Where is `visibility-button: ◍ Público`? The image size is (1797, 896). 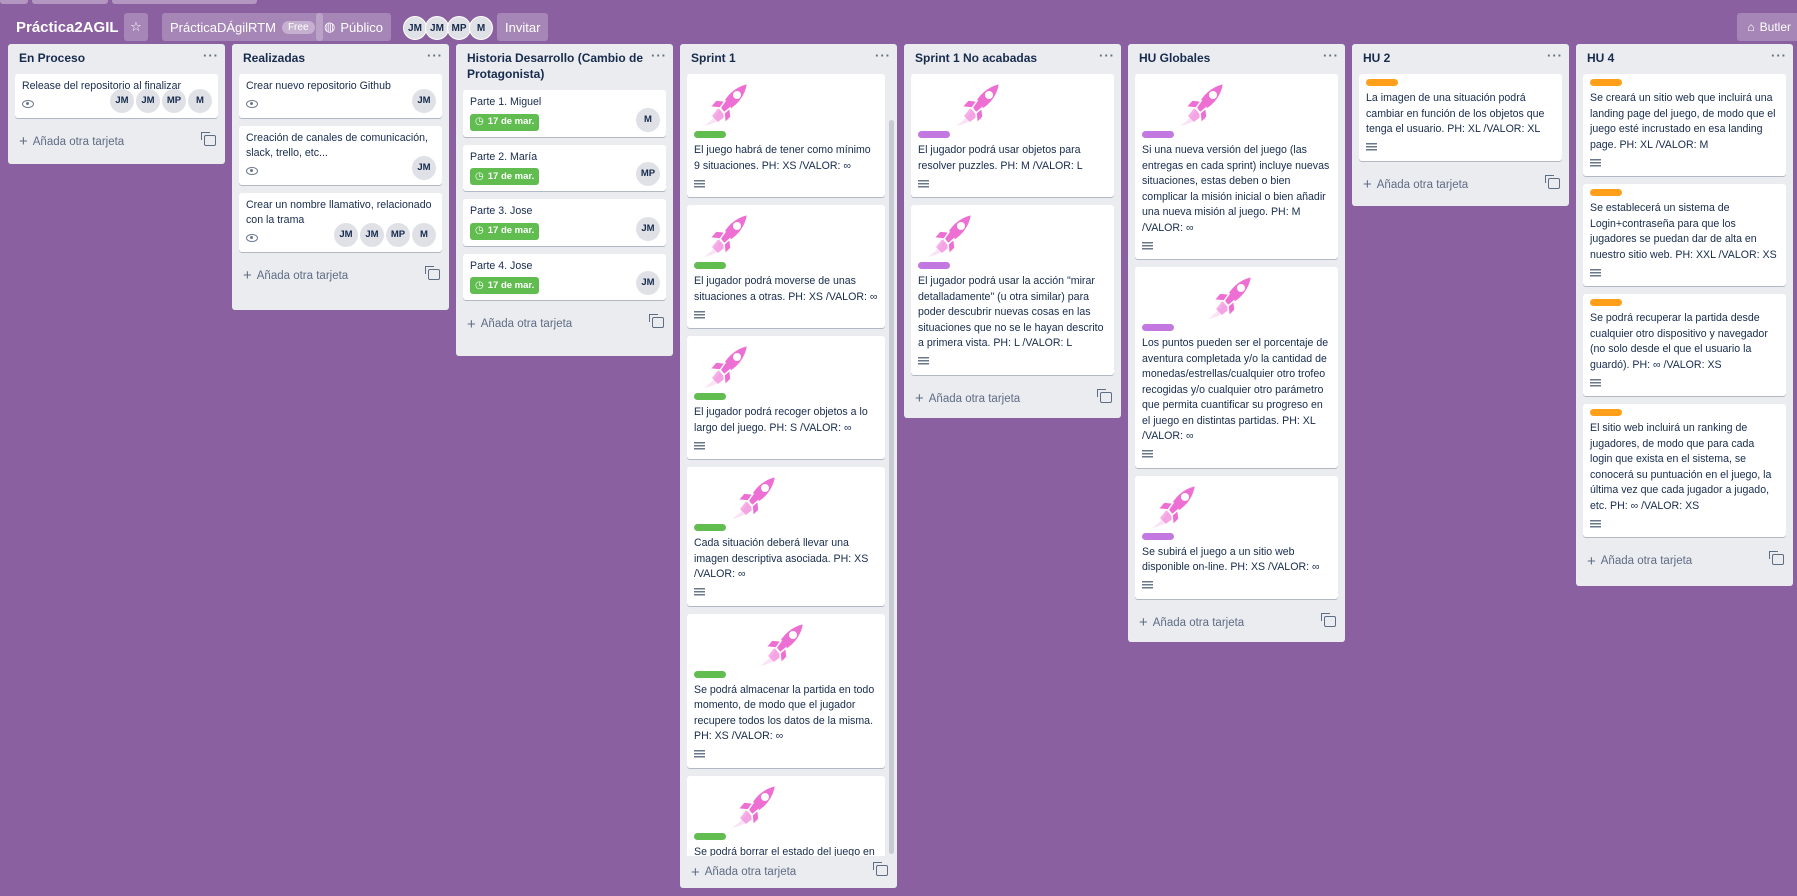
visibility-button: ◍ Público is located at coordinates (353, 27).